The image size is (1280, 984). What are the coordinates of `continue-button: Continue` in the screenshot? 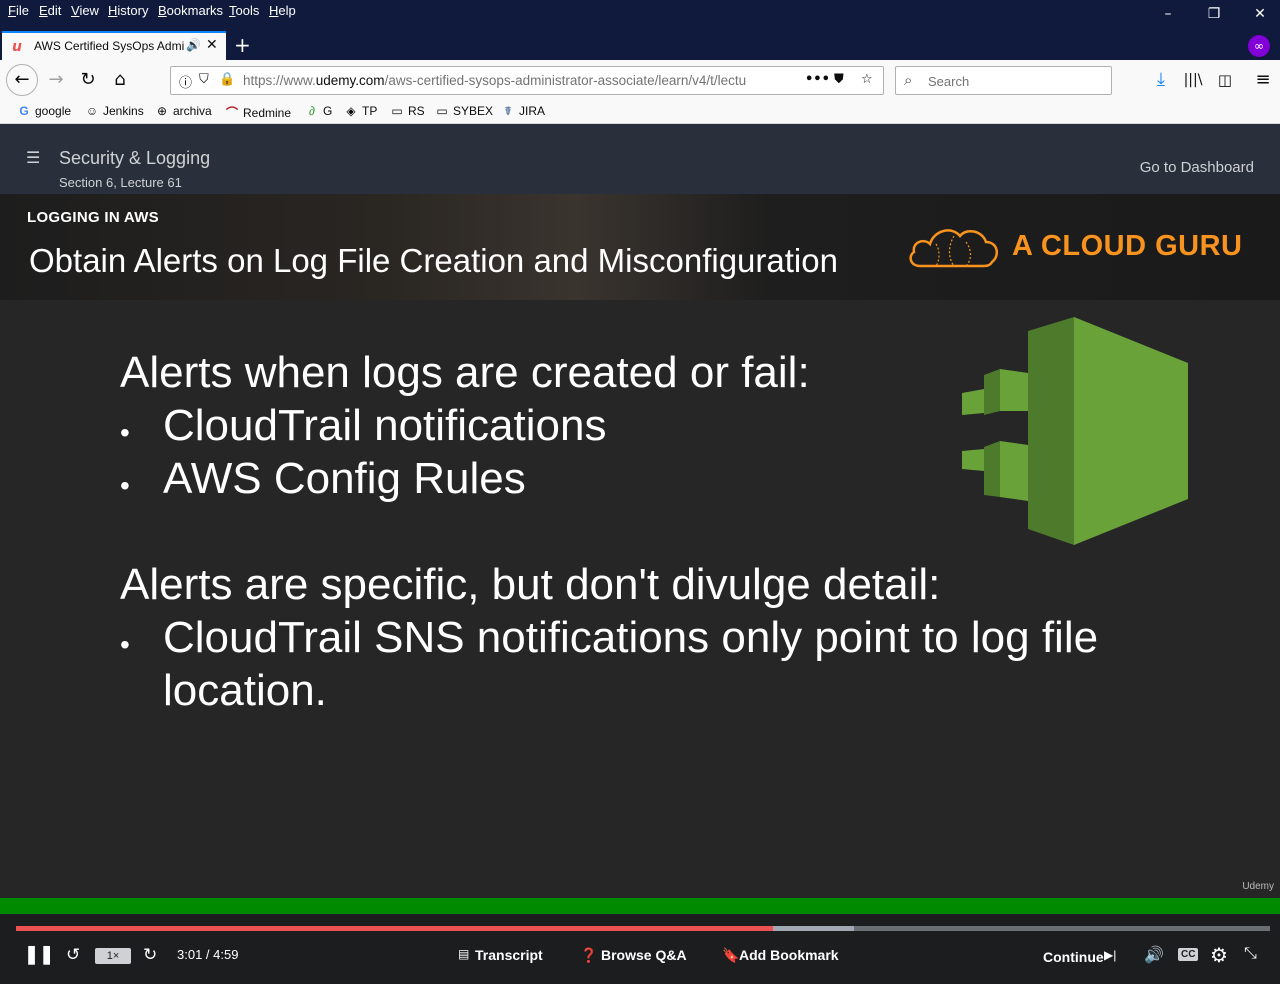 It's located at (1073, 957).